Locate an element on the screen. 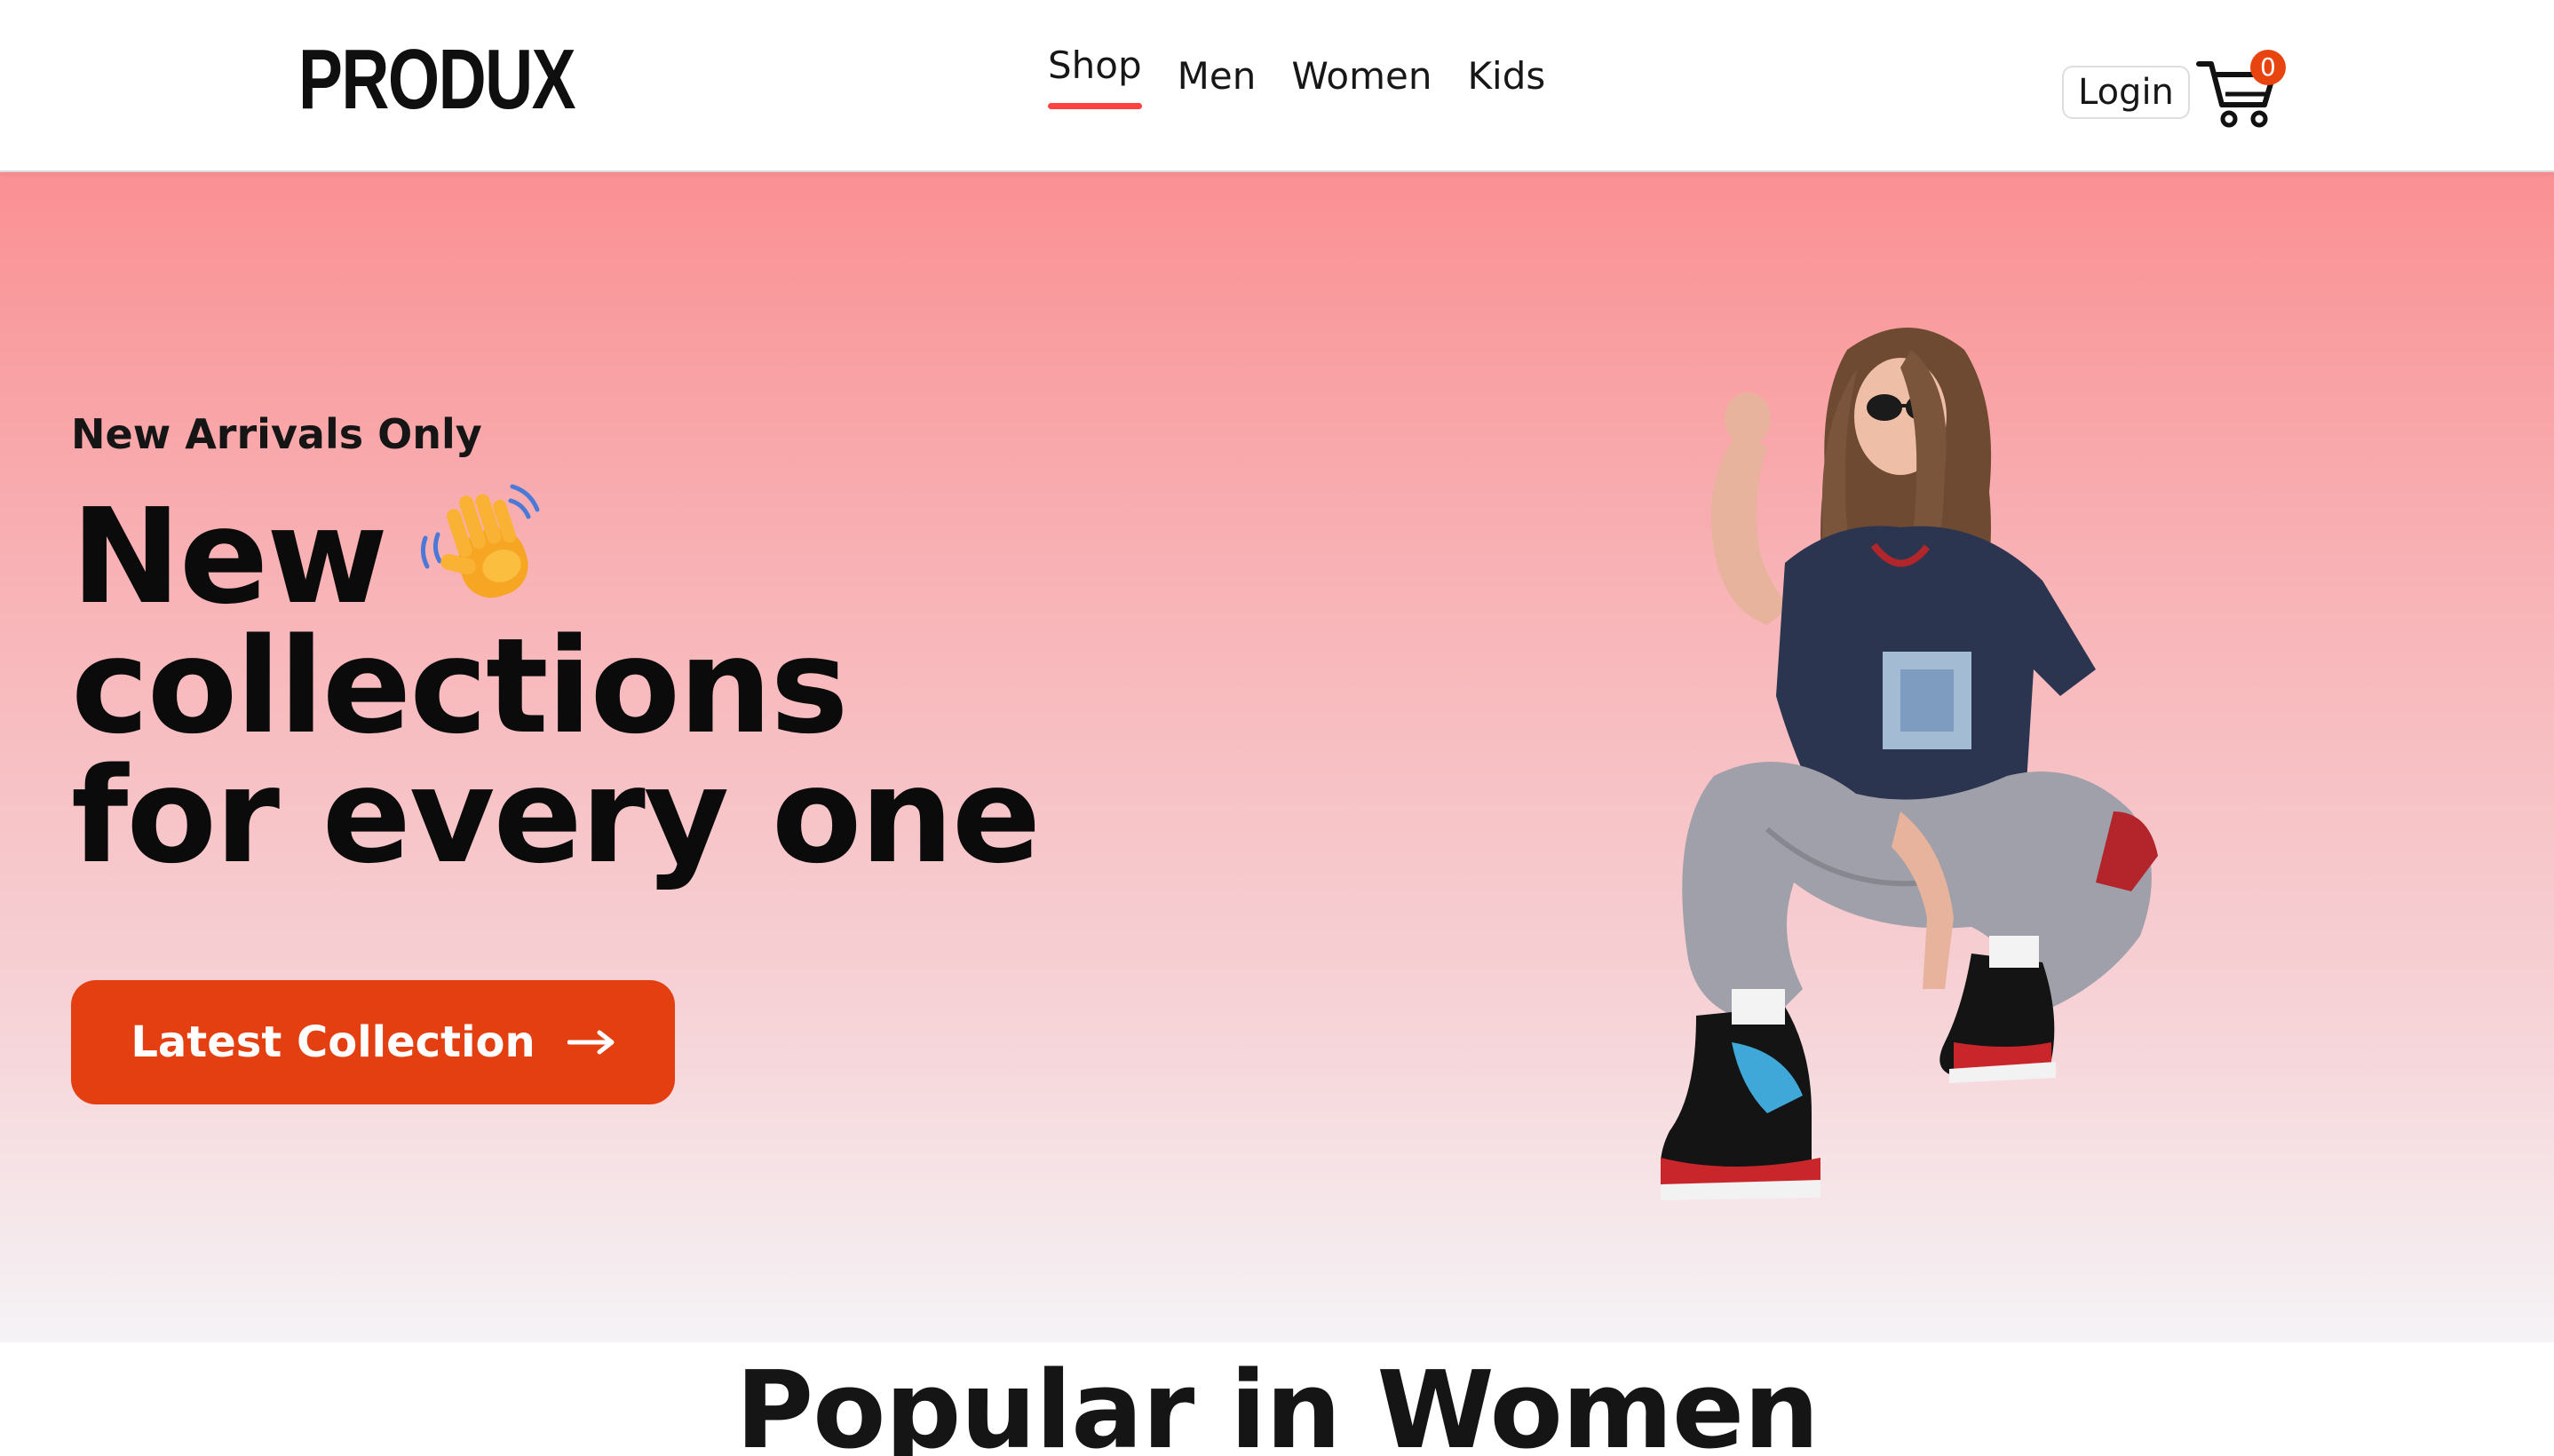 This screenshot has width=2554, height=1456. nav-actions: Login 0 is located at coordinates (2174, 90).